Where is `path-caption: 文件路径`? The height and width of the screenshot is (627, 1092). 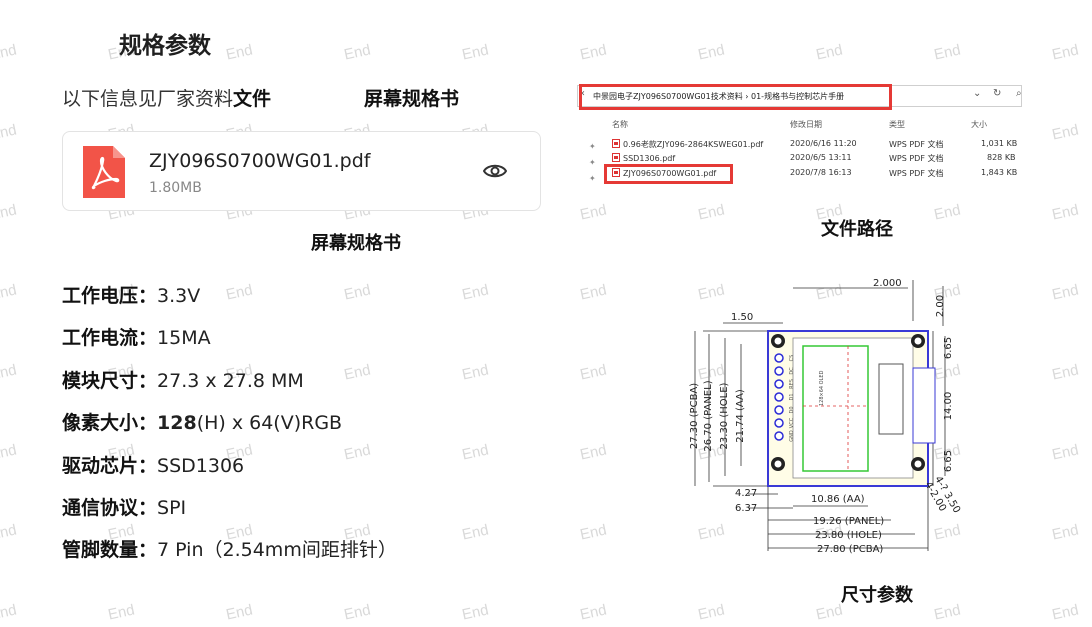 path-caption: 文件路径 is located at coordinates (857, 229).